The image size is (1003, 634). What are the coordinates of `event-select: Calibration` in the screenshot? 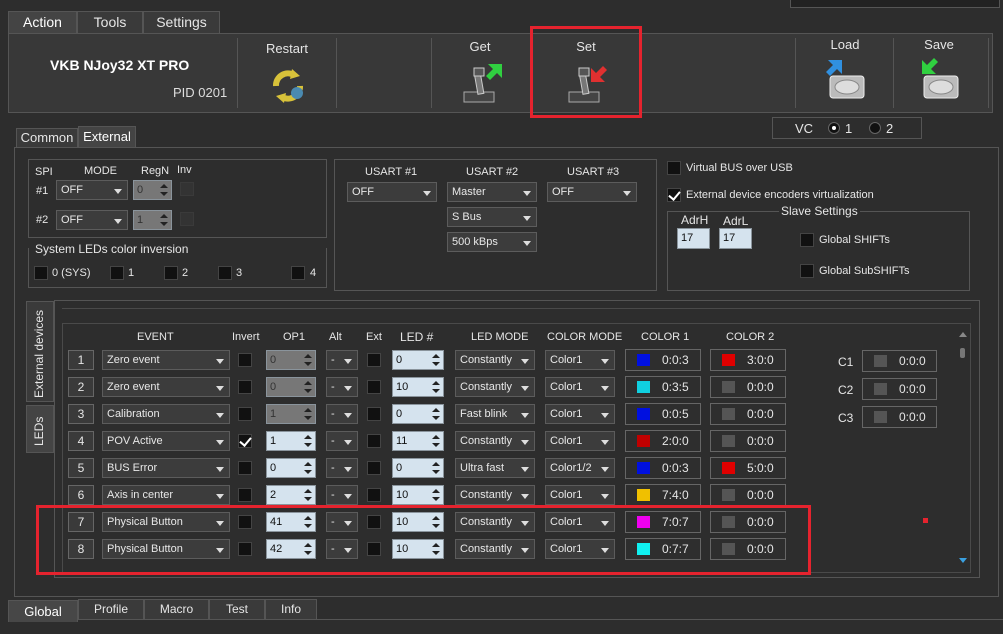 It's located at (166, 414).